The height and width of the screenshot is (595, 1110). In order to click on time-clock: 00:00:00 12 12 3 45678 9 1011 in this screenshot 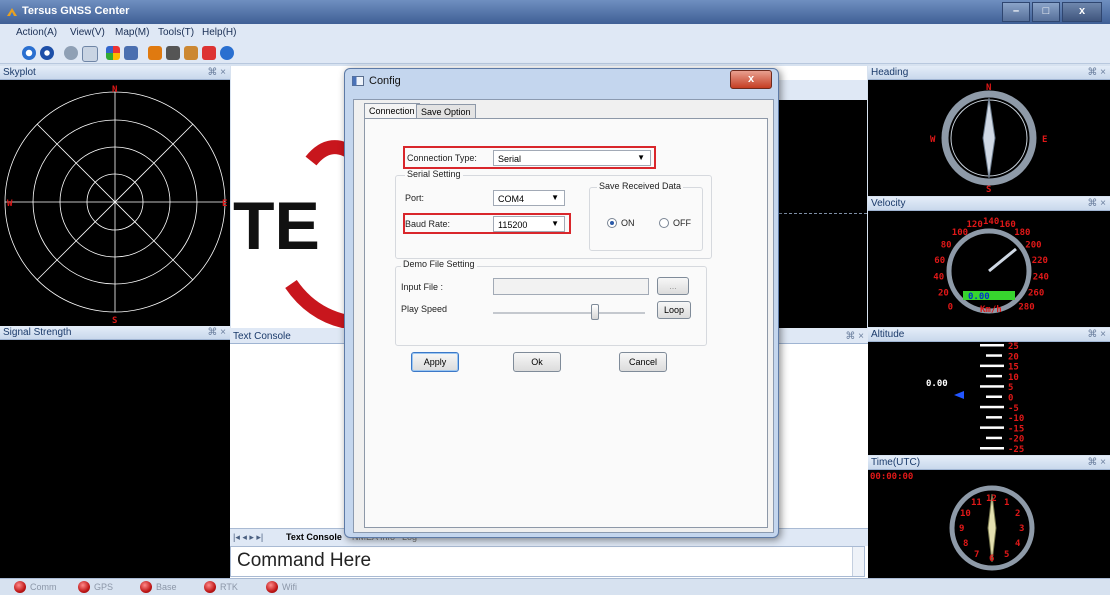, I will do `click(989, 524)`.